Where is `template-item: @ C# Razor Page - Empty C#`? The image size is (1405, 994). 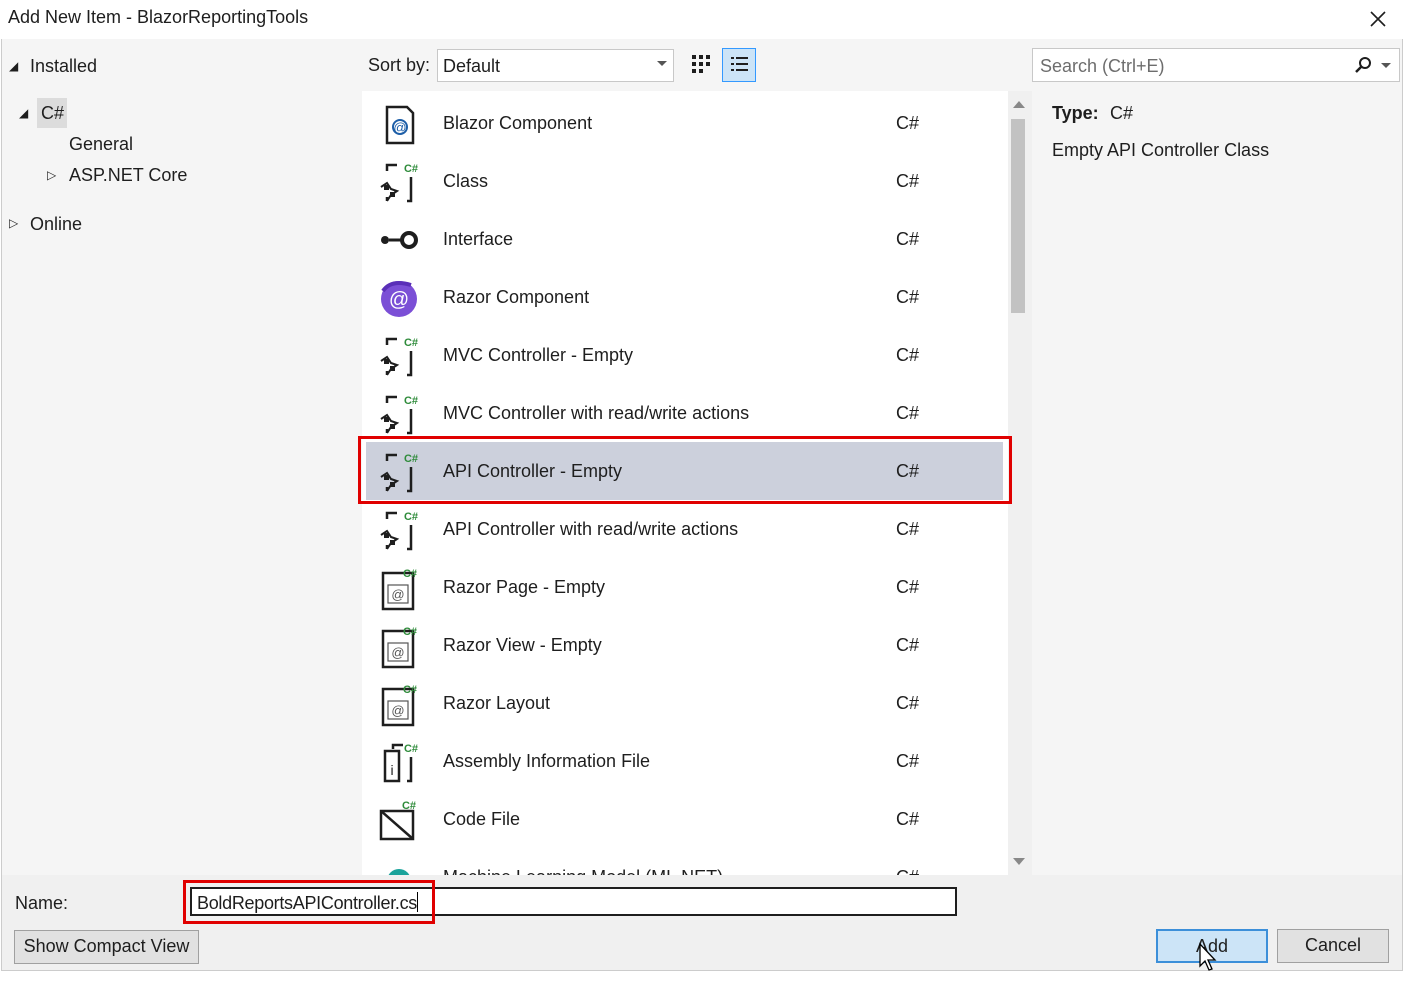 template-item: @ C# Razor Page - Empty C# is located at coordinates (685, 587).